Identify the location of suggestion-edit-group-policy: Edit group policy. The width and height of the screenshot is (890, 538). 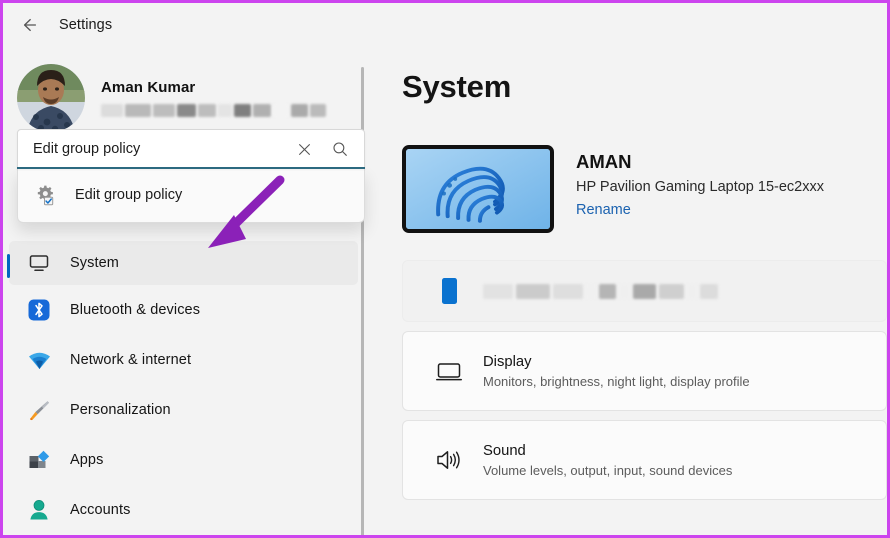
(191, 195).